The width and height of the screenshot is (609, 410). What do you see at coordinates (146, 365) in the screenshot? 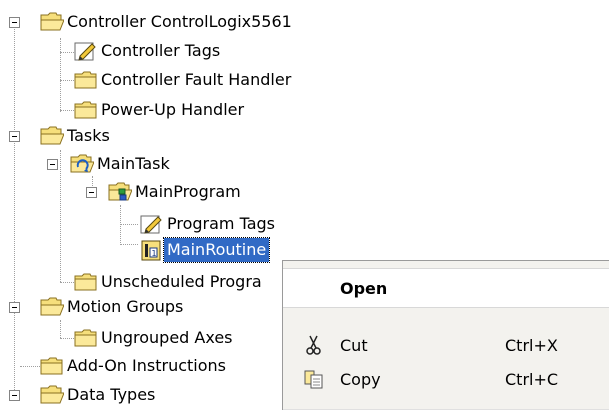
I see `tree-label: Add-On Instructions` at bounding box center [146, 365].